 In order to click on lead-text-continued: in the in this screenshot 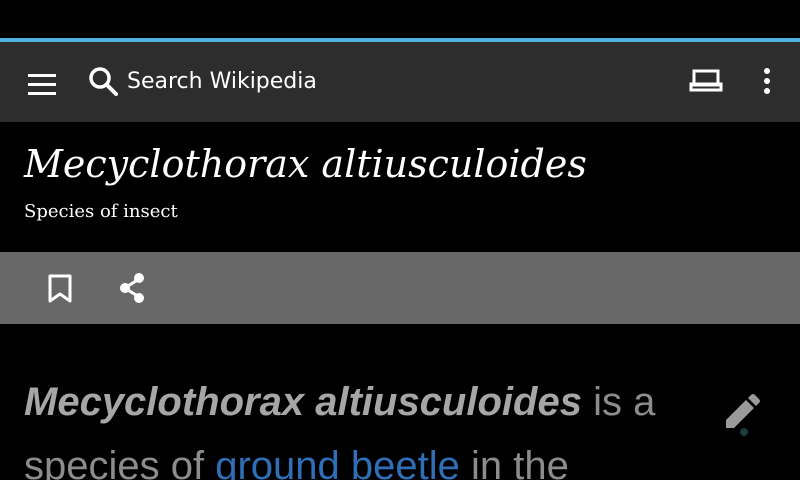, I will do `click(514, 462)`.